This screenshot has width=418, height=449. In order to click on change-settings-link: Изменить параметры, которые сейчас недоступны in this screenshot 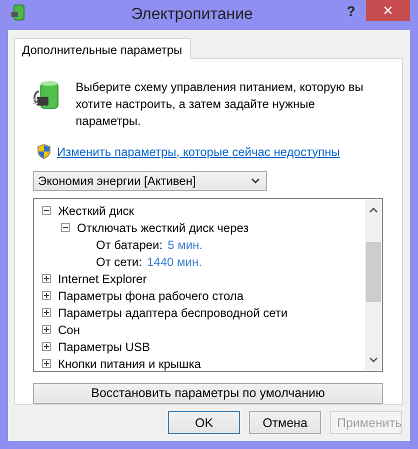, I will do `click(198, 151)`.